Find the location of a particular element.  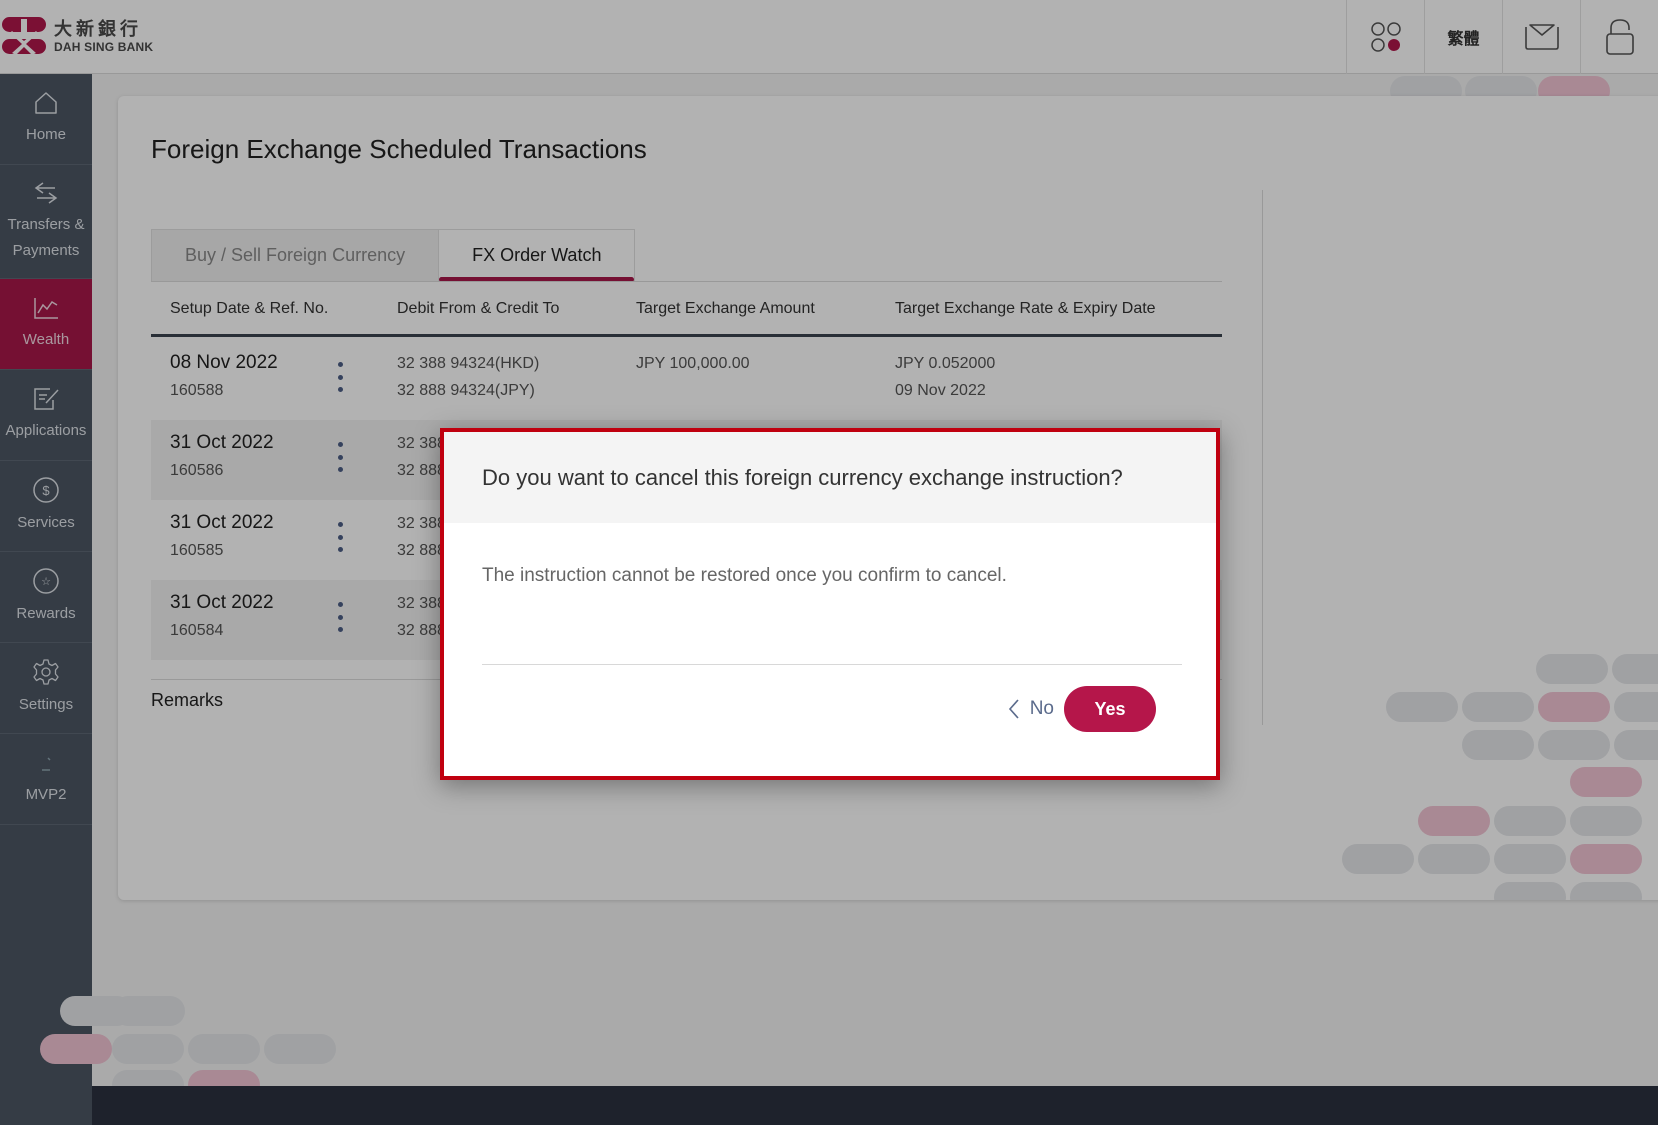

no-button: No is located at coordinates (1031, 709).